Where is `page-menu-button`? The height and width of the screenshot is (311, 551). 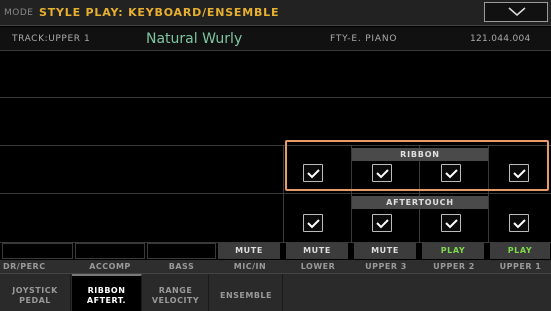 page-menu-button is located at coordinates (516, 12).